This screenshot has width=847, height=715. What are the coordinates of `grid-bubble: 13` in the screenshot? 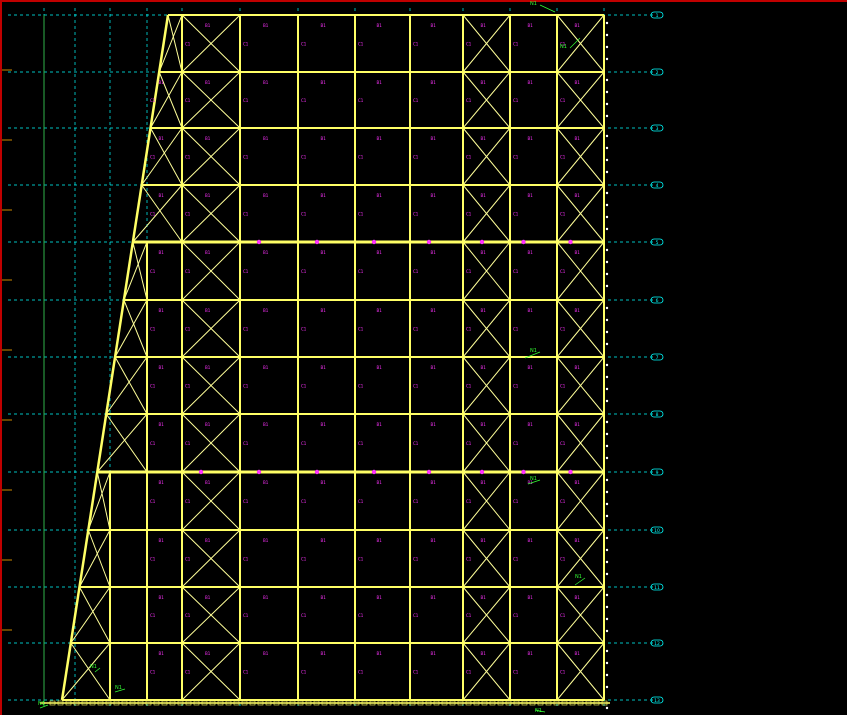 It's located at (657, 700).